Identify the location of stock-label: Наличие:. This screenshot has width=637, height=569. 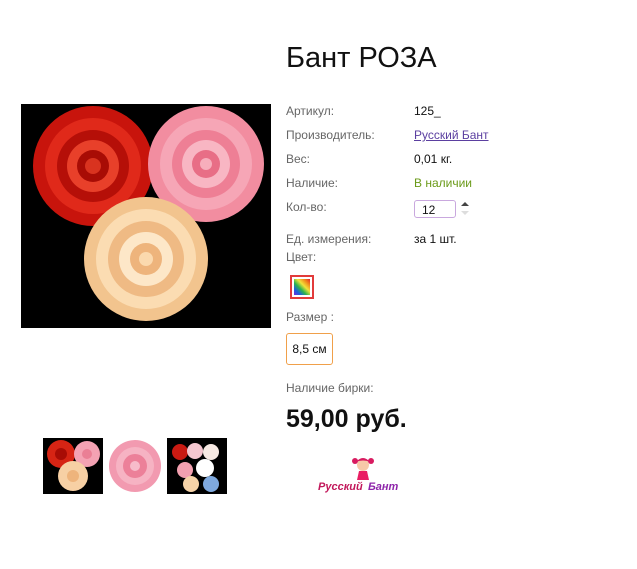
(312, 183).